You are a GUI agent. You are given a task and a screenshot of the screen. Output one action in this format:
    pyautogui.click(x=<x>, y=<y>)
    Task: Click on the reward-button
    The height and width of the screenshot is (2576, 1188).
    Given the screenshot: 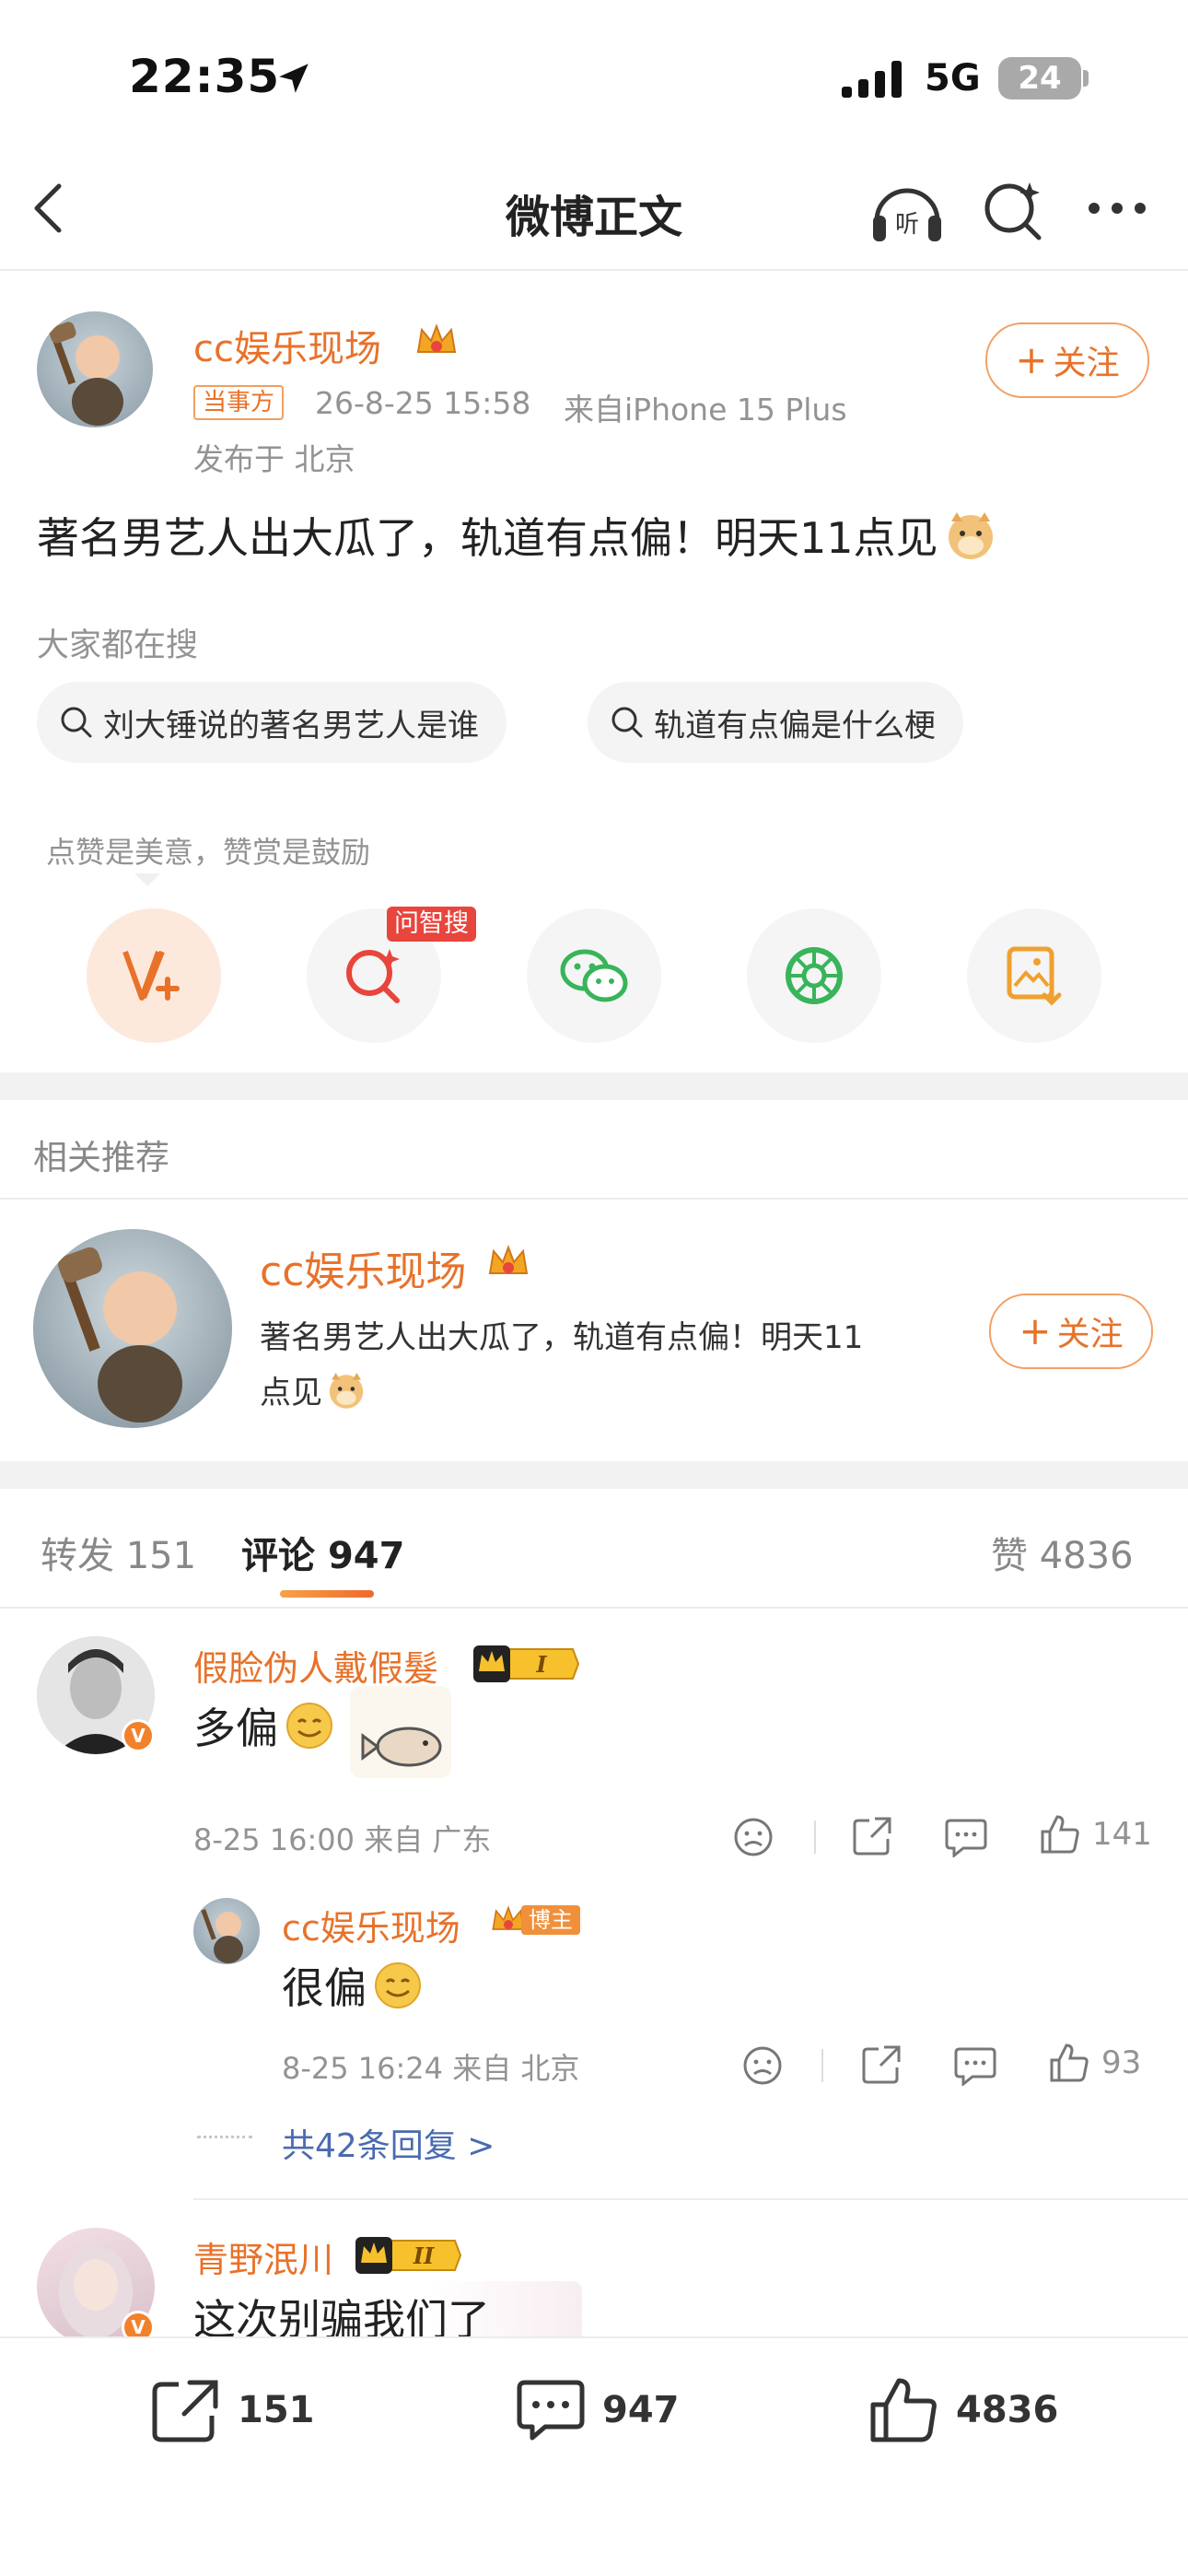 What is the action you would take?
    pyautogui.click(x=154, y=975)
    